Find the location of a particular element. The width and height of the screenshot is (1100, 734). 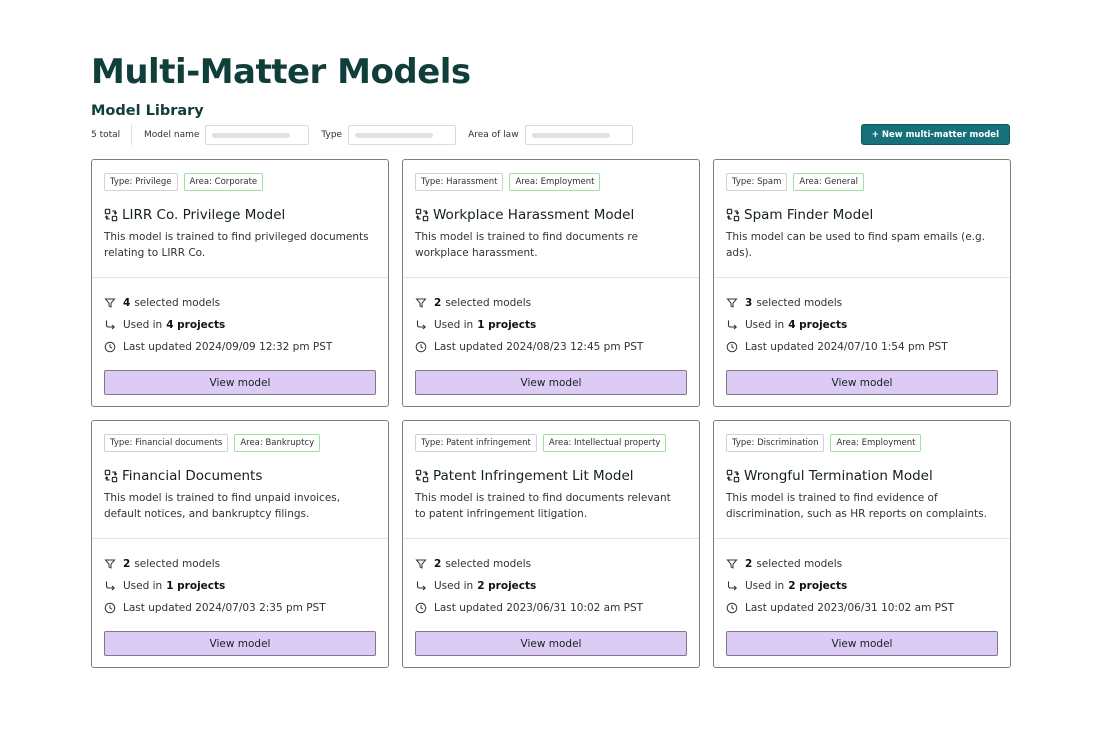

type-filter: Type is located at coordinates (389, 135).